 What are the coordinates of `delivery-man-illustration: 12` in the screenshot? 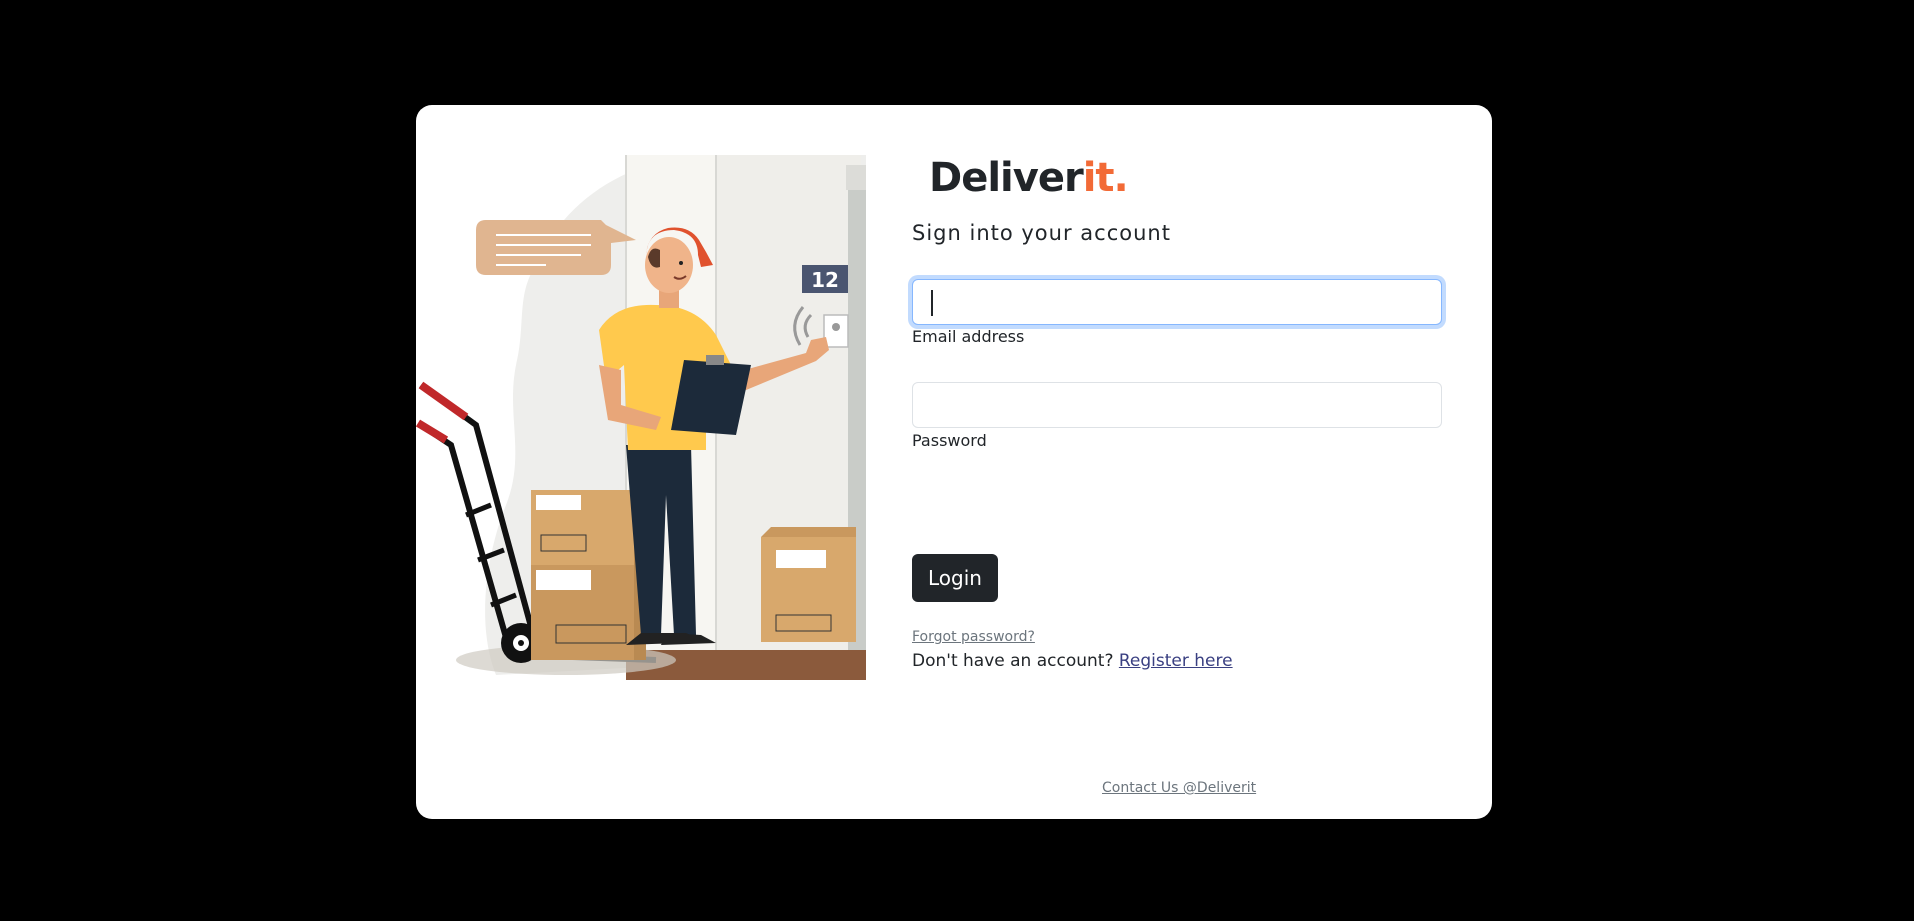 It's located at (641, 417).